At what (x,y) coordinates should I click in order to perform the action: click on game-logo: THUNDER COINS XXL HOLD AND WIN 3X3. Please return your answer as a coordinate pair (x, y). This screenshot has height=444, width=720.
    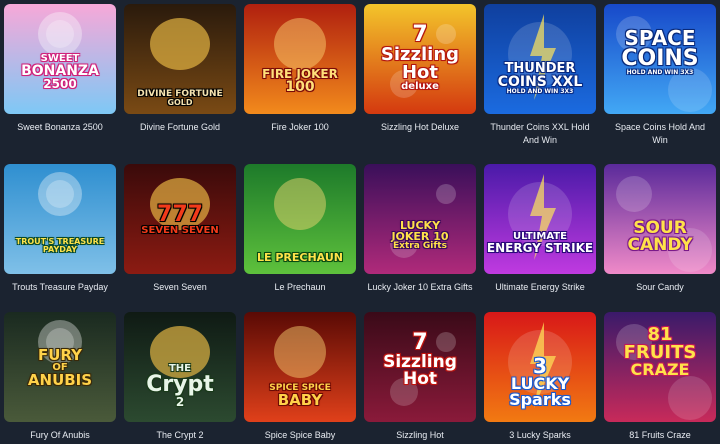
    Looking at the image, I should click on (540, 78).